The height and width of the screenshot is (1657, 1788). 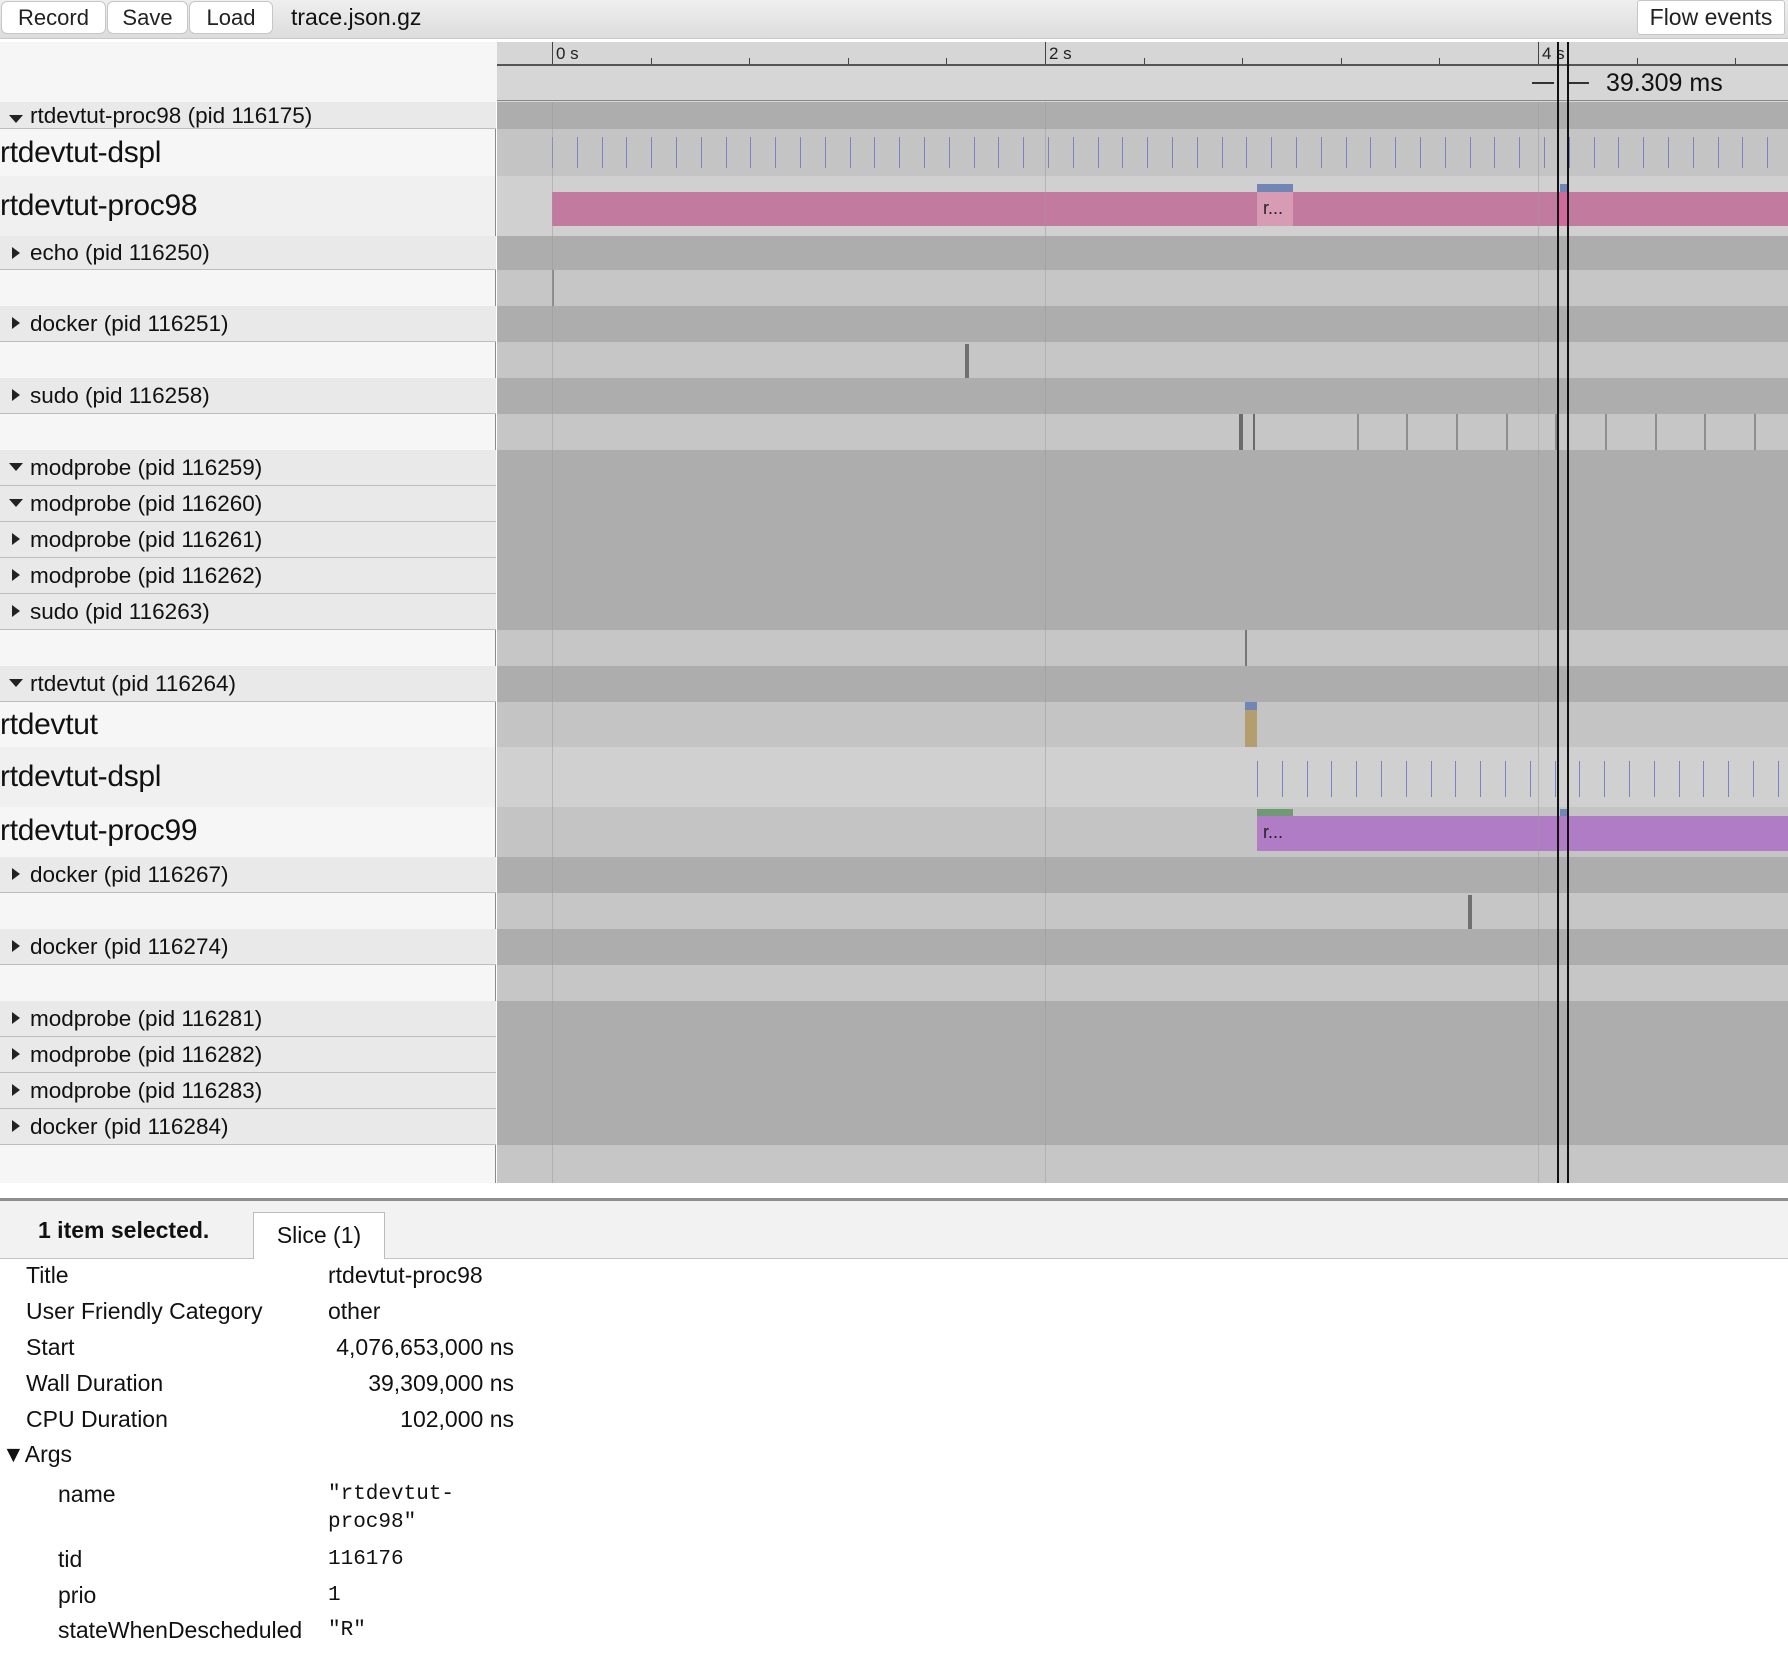 What do you see at coordinates (894, 724) in the screenshot?
I see `thread-track-rtdevtut: rtdevtut` at bounding box center [894, 724].